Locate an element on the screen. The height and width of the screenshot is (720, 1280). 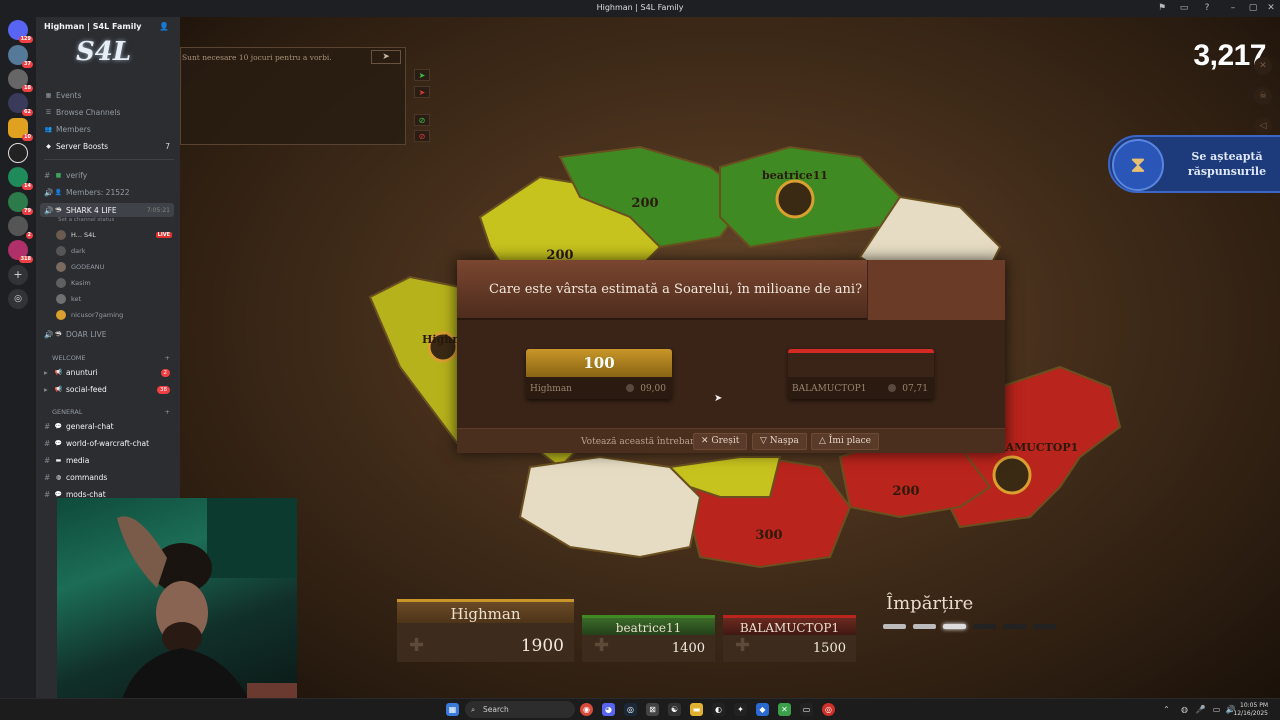
webcam-image is located at coordinates (207, 609).